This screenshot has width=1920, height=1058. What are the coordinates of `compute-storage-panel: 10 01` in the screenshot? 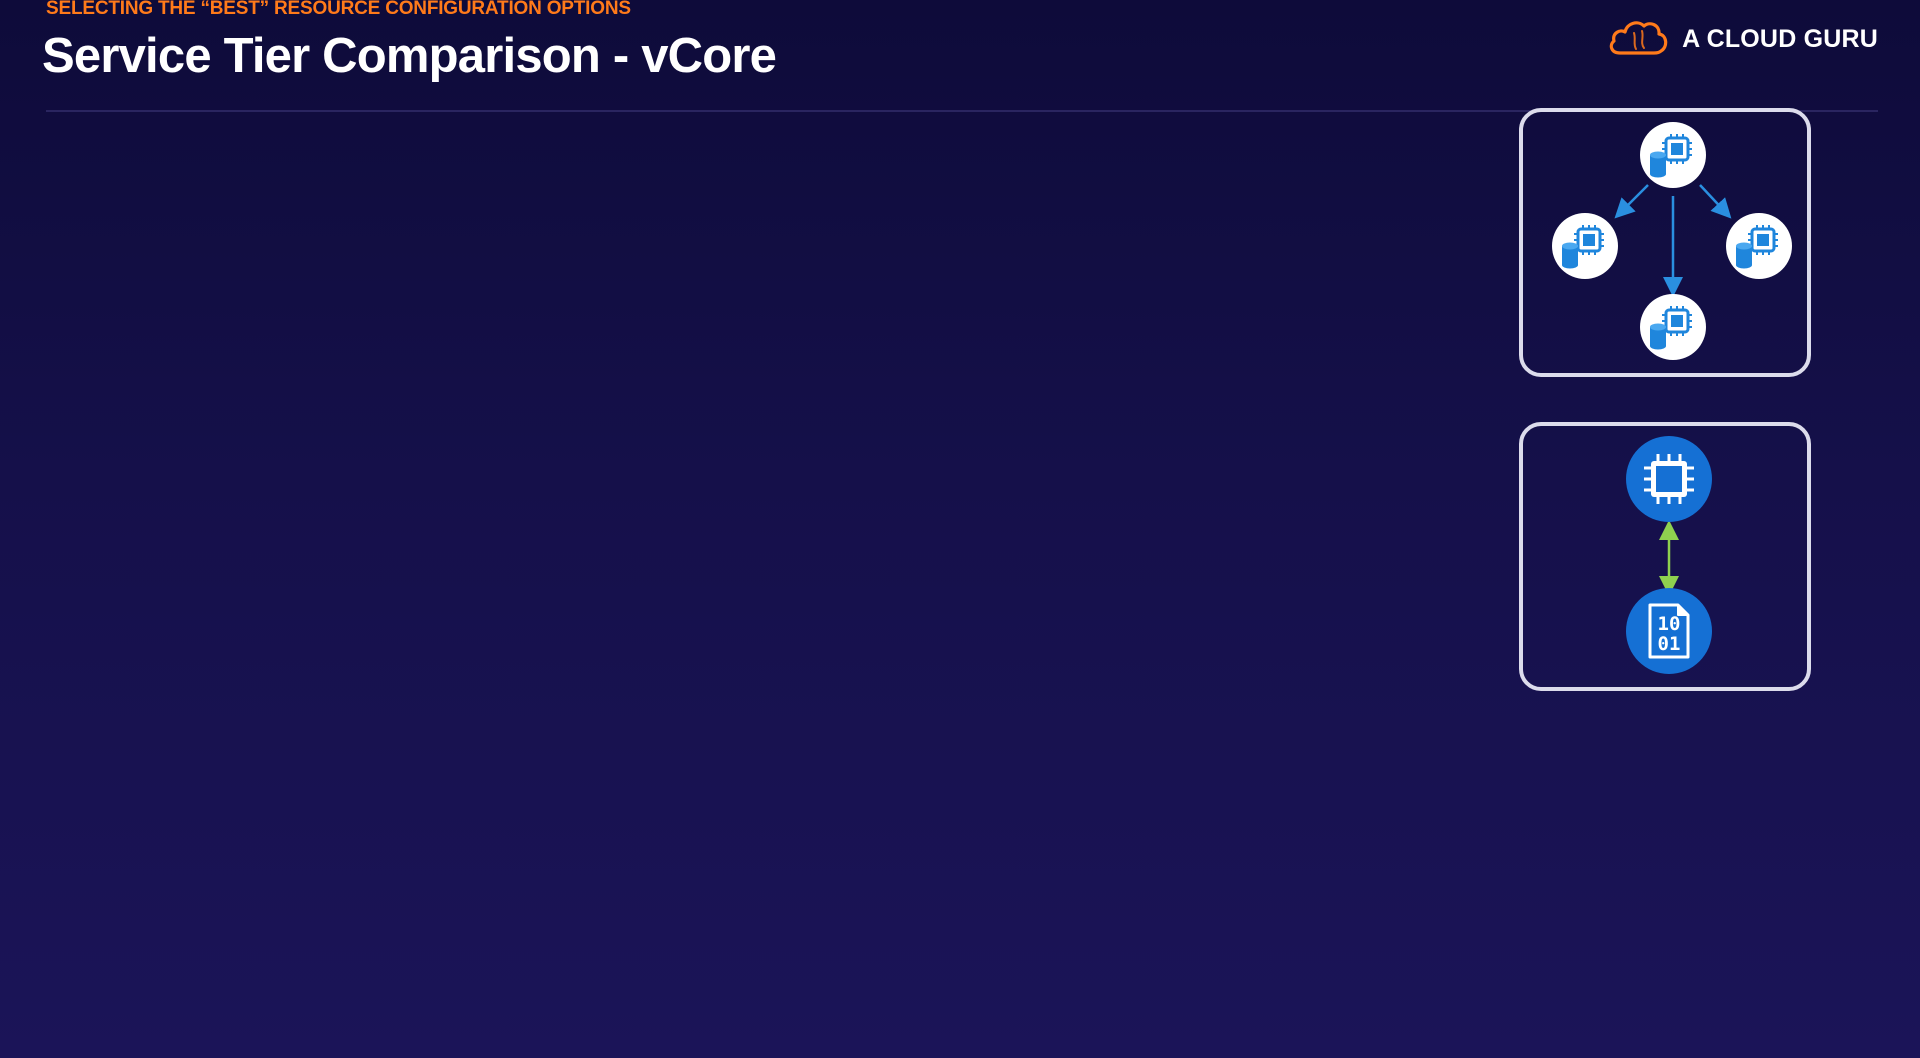 It's located at (1665, 556).